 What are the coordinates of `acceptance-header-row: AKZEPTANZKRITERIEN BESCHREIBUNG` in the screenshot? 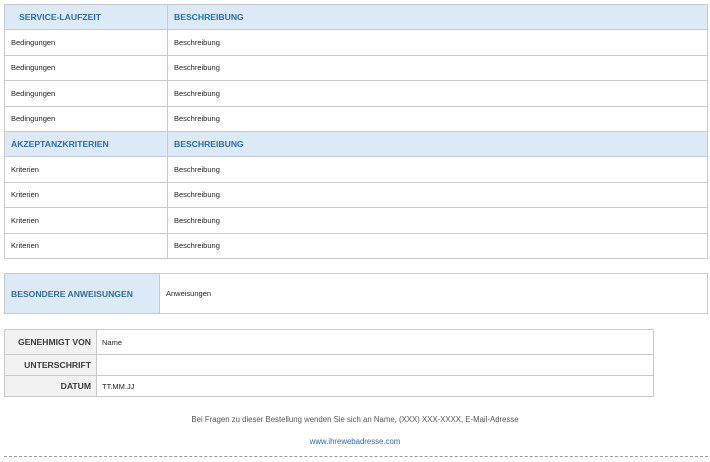 It's located at (356, 144).